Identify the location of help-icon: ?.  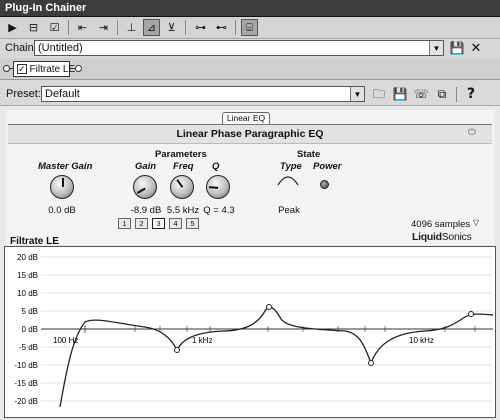
(471, 94).